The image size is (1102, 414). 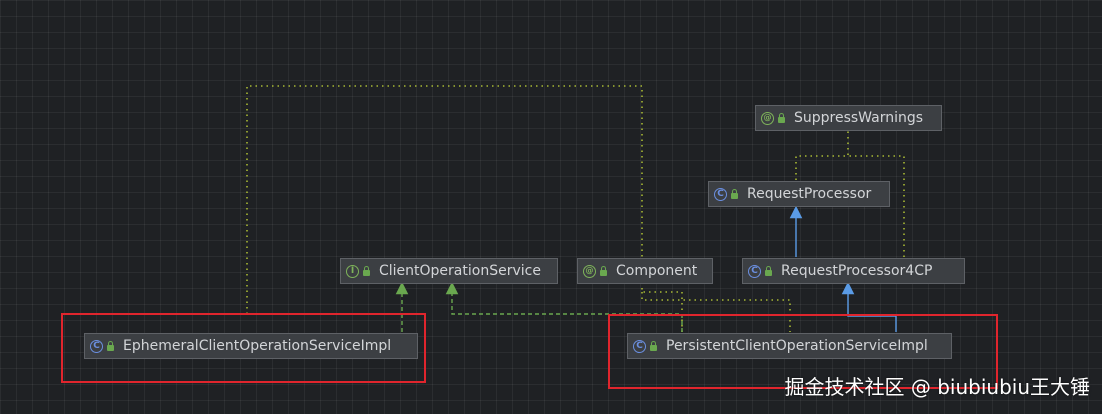 I want to click on node-label: SuppressWarnings, so click(x=859, y=118).